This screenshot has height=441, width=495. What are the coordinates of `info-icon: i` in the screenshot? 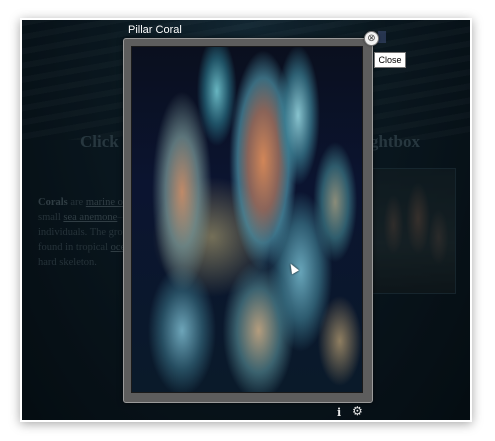 It's located at (339, 412).